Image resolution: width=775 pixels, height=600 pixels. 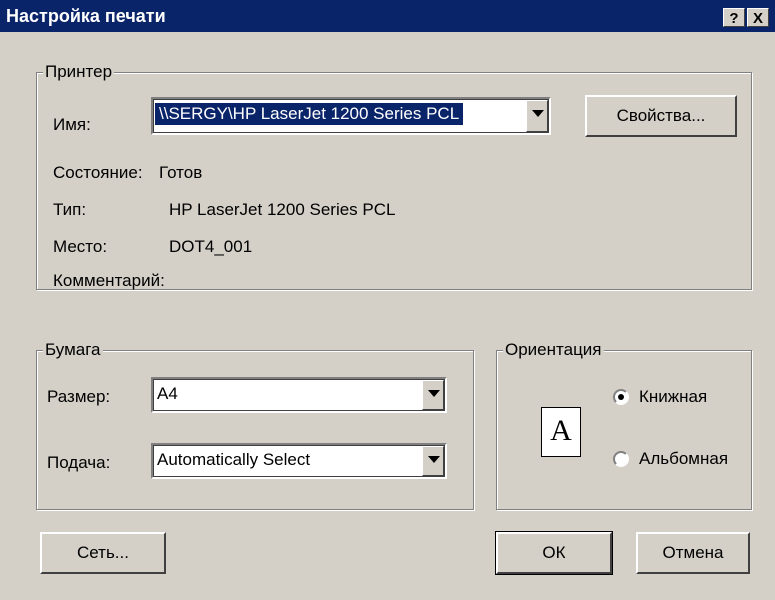 I want to click on paper-size-value: A4, so click(x=167, y=393).